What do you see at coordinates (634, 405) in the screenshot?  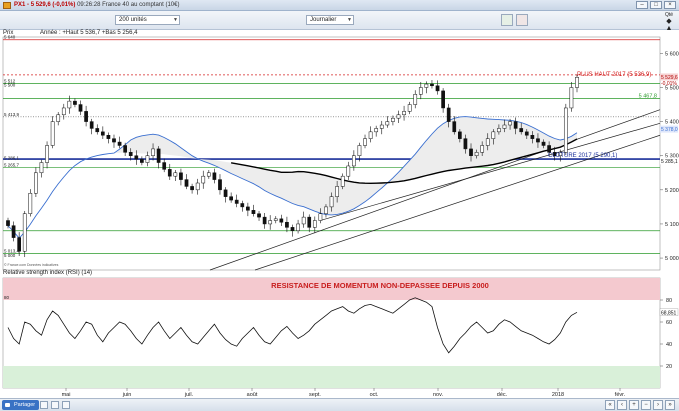 I see `zoom-in-icon: +` at bounding box center [634, 405].